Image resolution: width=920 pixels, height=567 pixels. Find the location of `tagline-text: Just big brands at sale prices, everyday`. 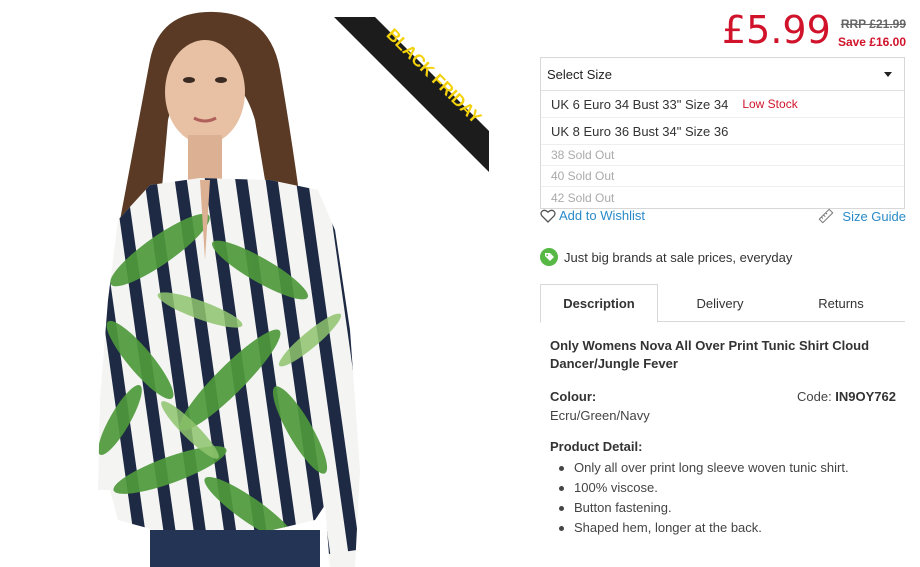

tagline-text: Just big brands at sale prices, everyday is located at coordinates (678, 257).